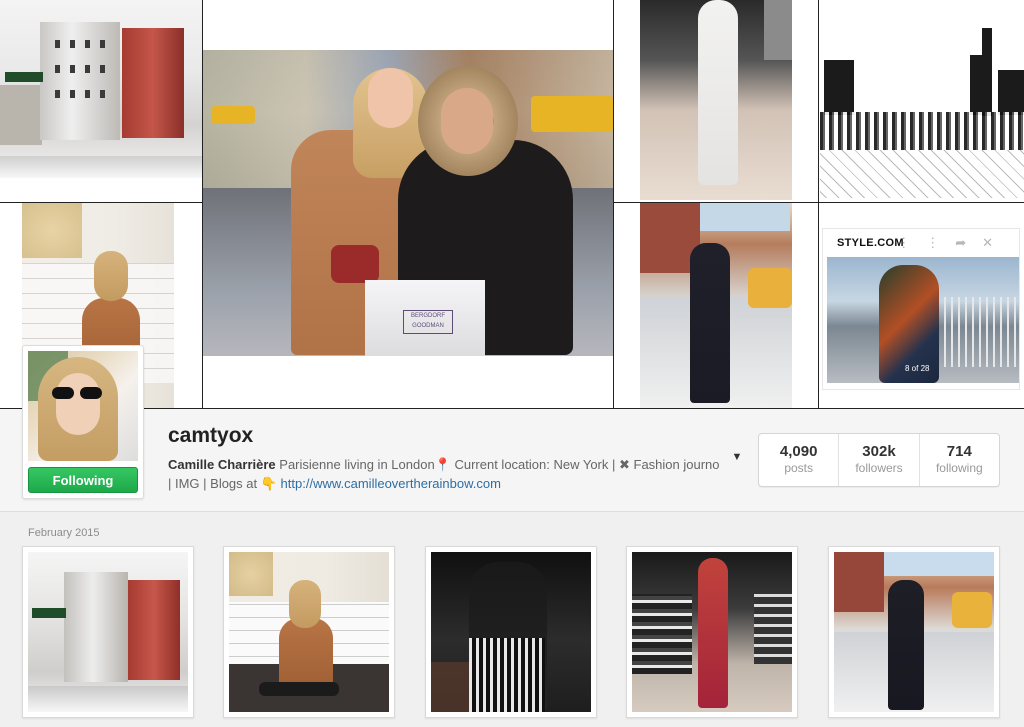 The image size is (1024, 727). I want to click on profile-avatar-card: Following, so click(83, 422).